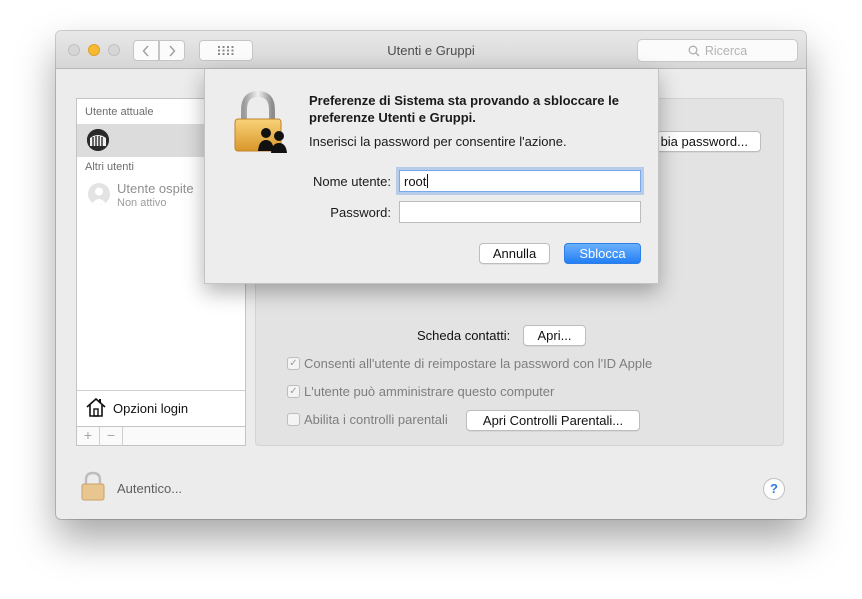 The width and height of the screenshot is (862, 599). What do you see at coordinates (119, 112) in the screenshot?
I see `current-user-header: Utente attuale` at bounding box center [119, 112].